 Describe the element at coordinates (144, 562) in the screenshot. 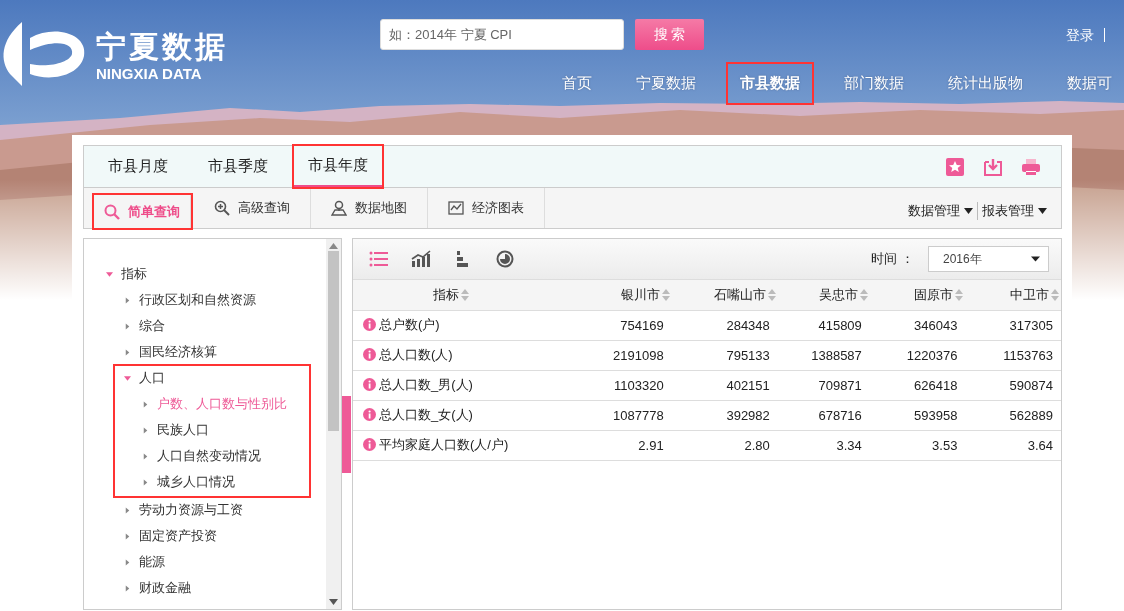

I see `tree-item: 能源` at that location.